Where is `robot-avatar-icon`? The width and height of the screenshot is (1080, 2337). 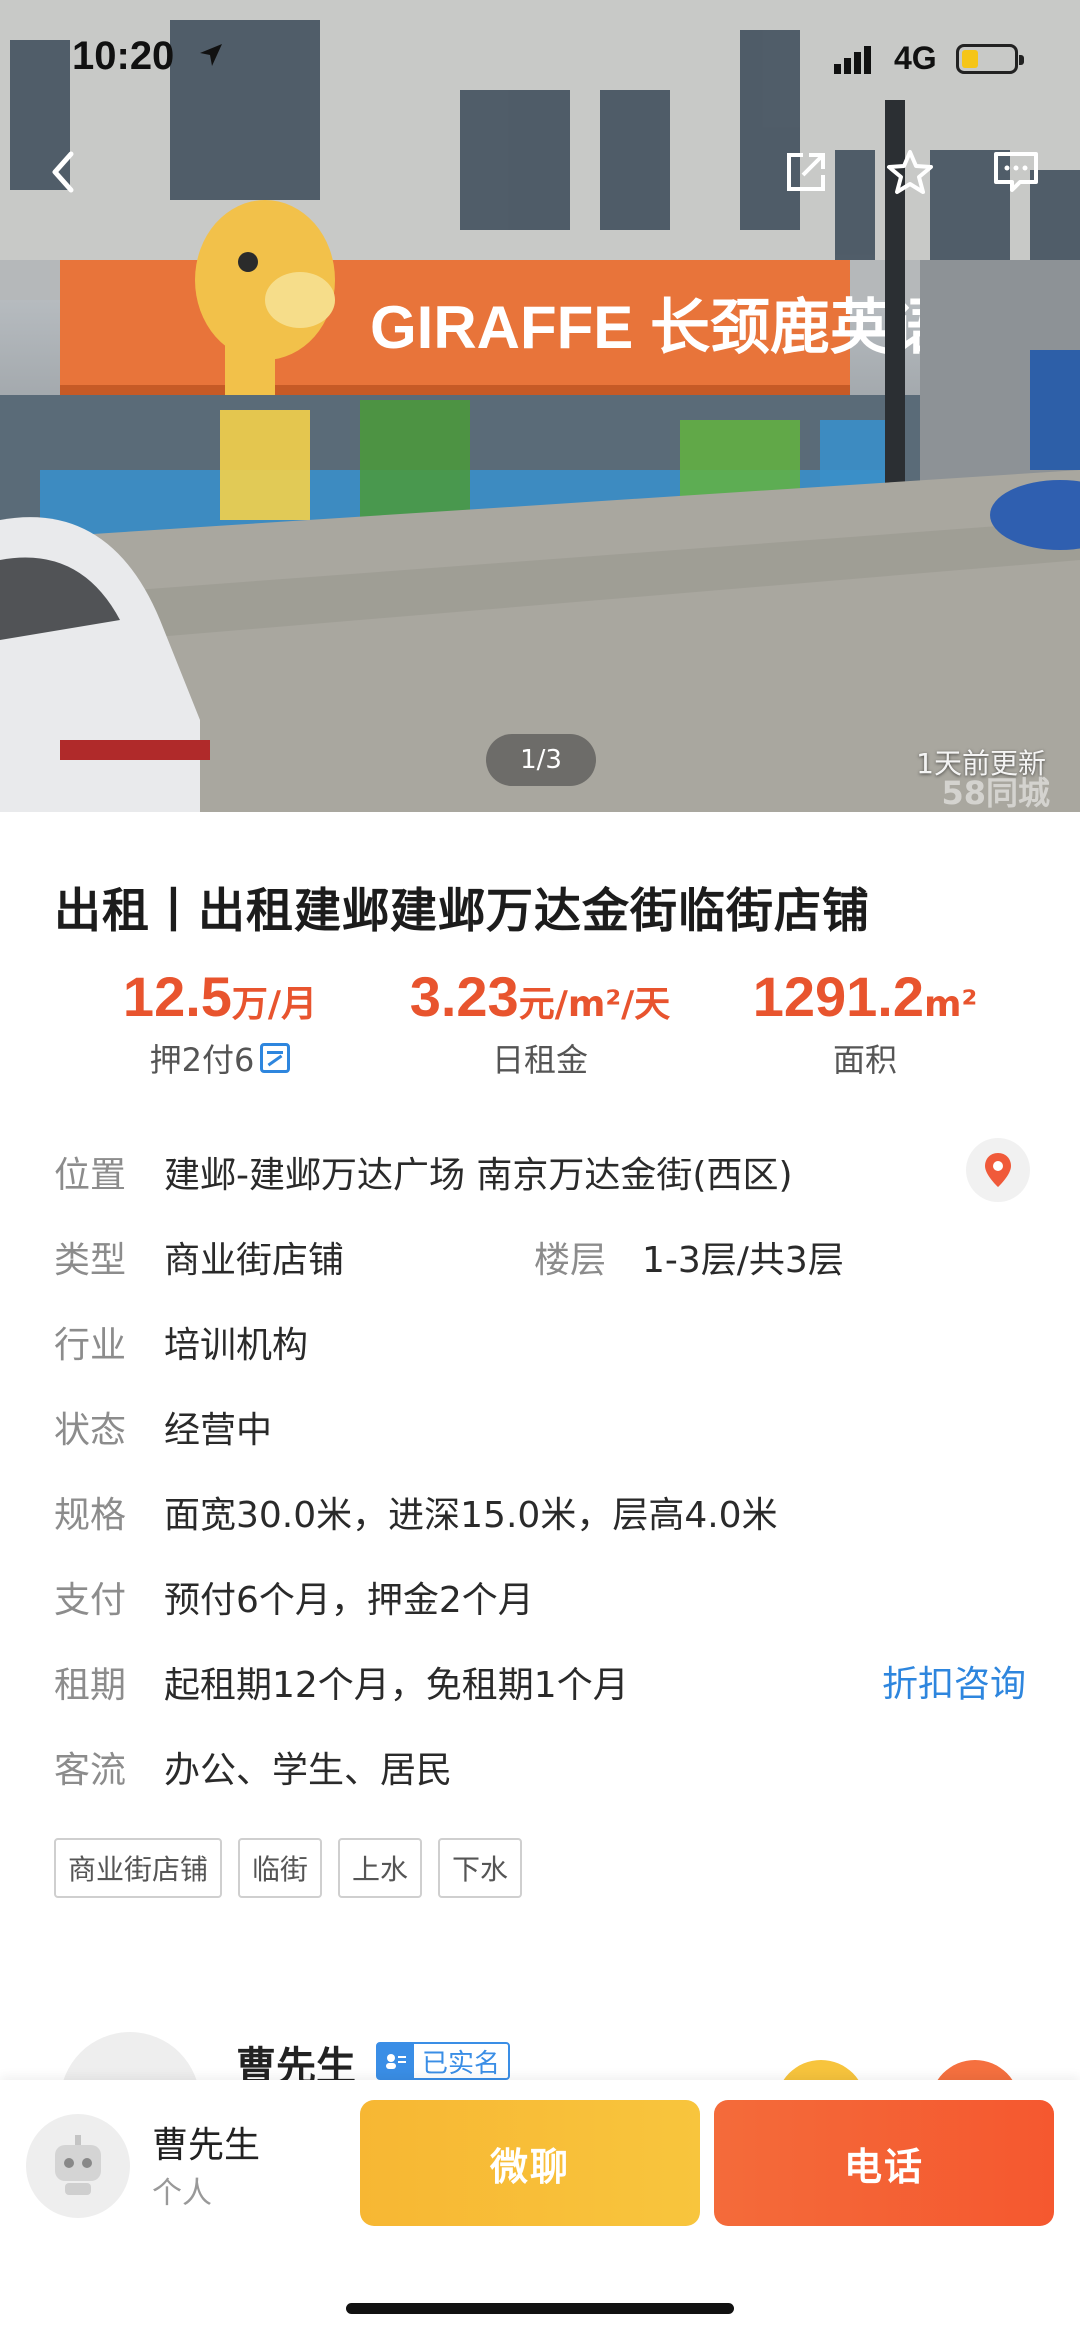
robot-avatar-icon is located at coordinates (78, 2165).